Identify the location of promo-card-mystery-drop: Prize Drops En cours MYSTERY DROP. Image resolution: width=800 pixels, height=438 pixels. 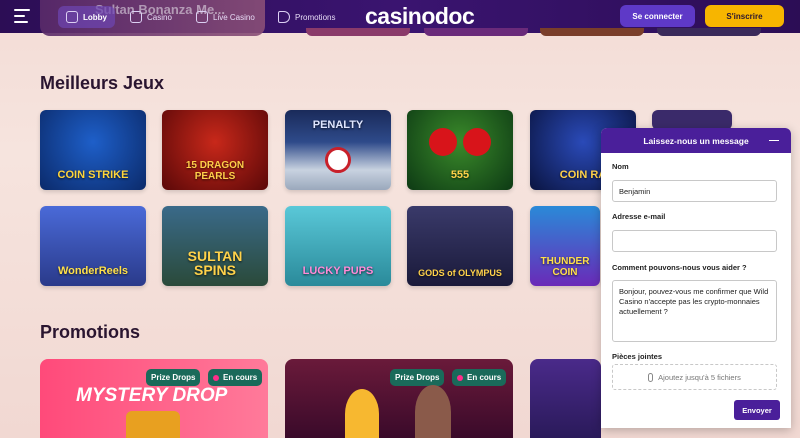
(154, 398).